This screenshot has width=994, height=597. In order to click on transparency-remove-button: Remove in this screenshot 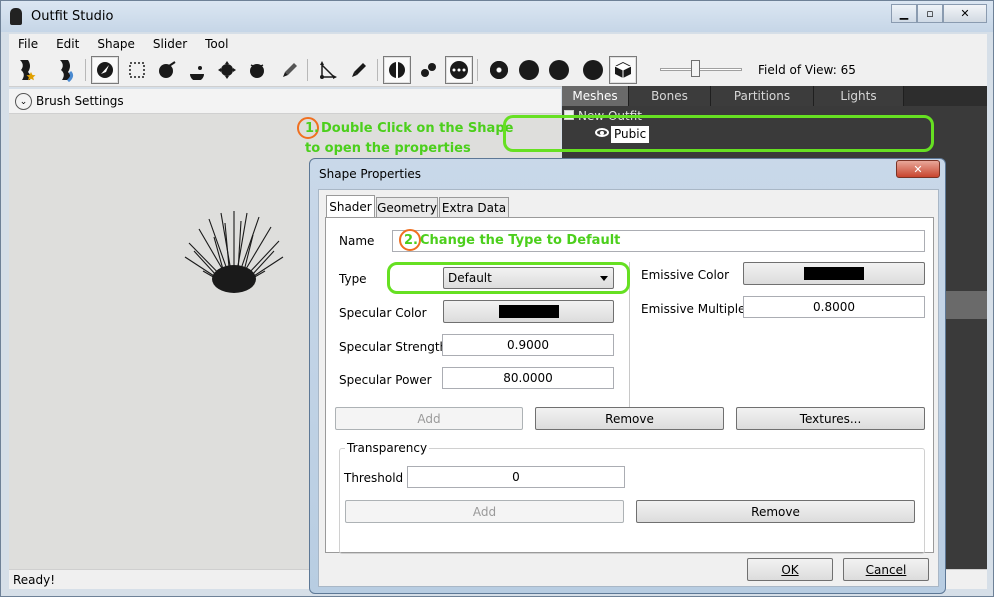, I will do `click(775, 511)`.